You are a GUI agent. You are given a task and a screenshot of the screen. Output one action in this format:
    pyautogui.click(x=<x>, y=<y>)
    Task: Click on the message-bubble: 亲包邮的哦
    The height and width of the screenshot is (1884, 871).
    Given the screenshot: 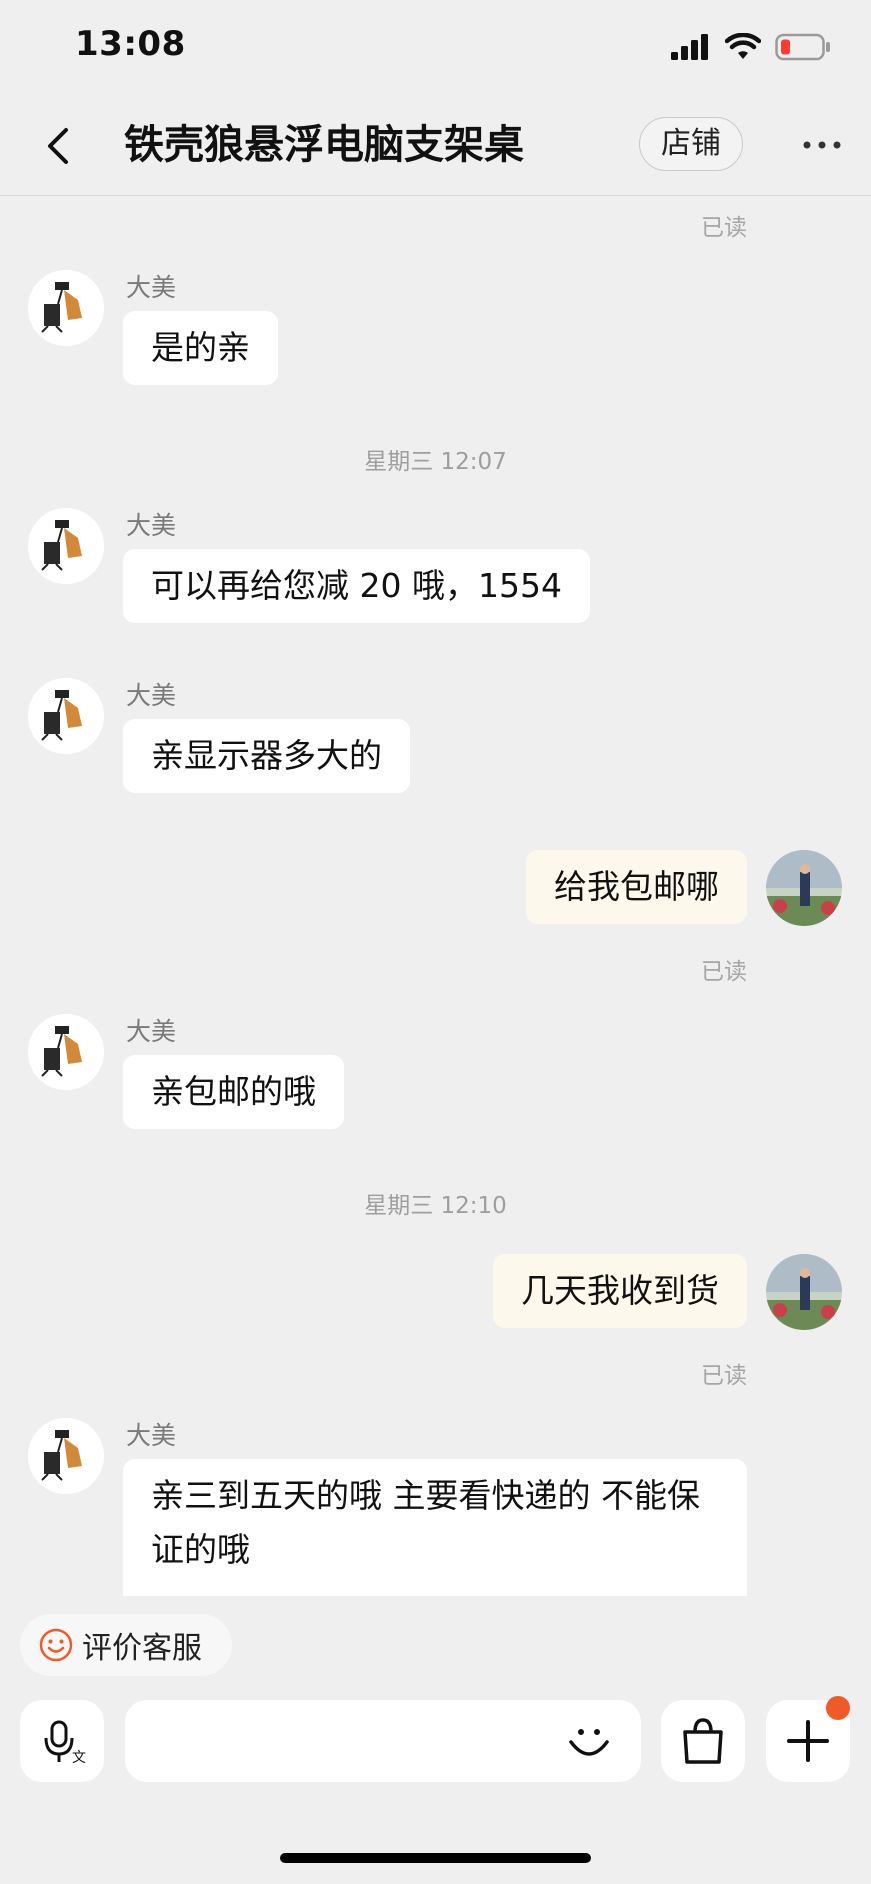 What is the action you would take?
    pyautogui.click(x=233, y=1092)
    